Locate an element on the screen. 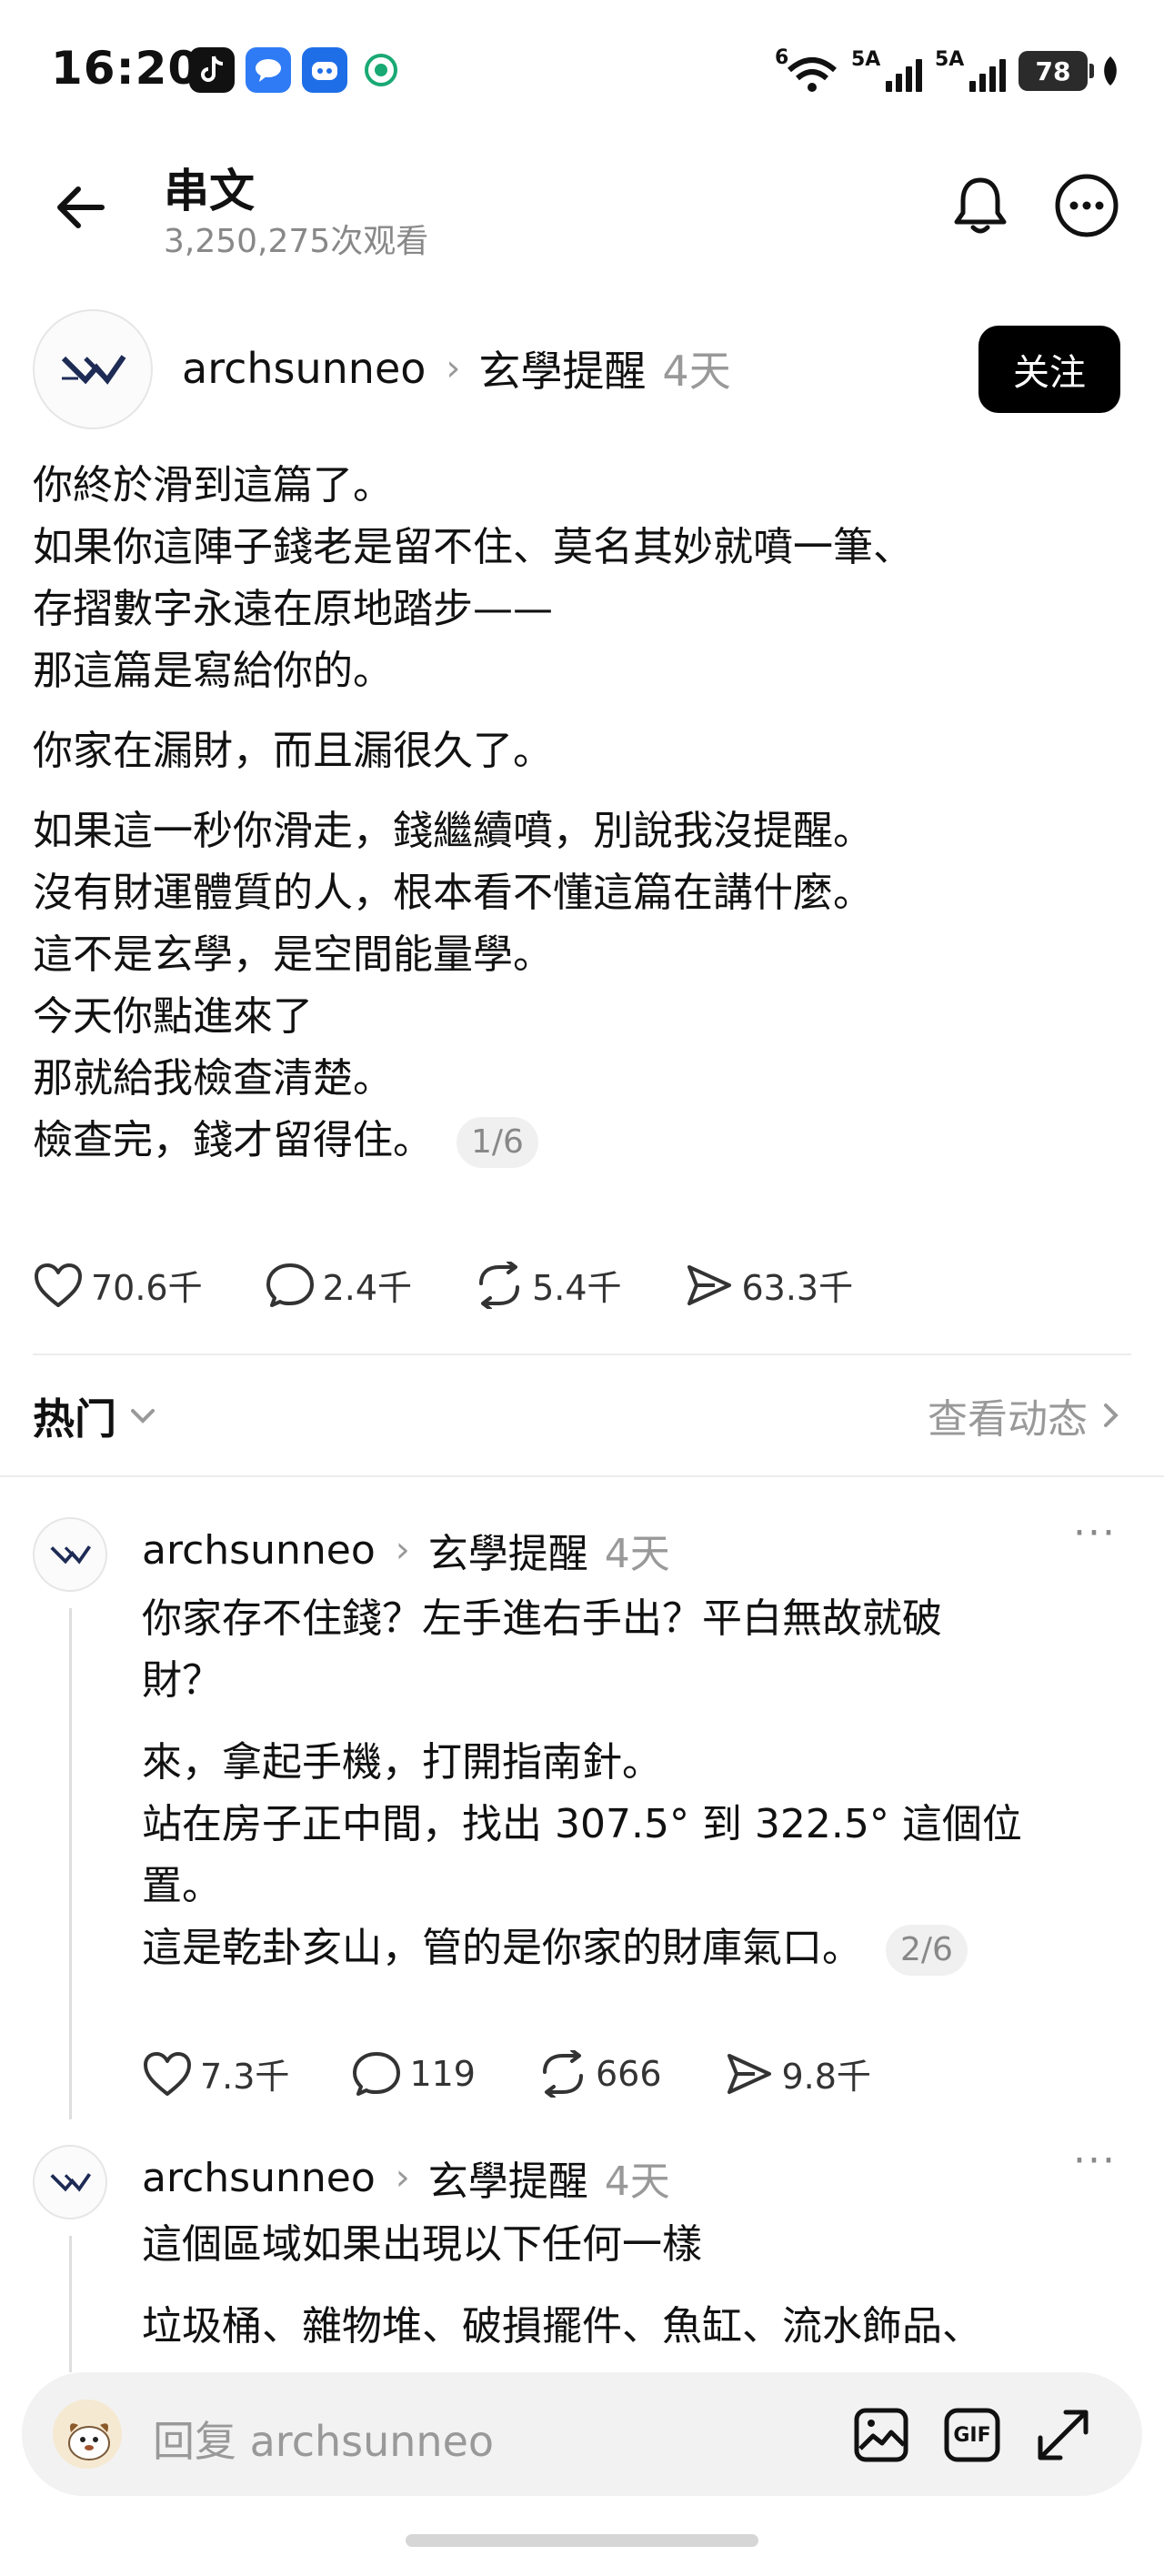 The image size is (1164, 2576). like-button: 7.3千 is located at coordinates (216, 2073).